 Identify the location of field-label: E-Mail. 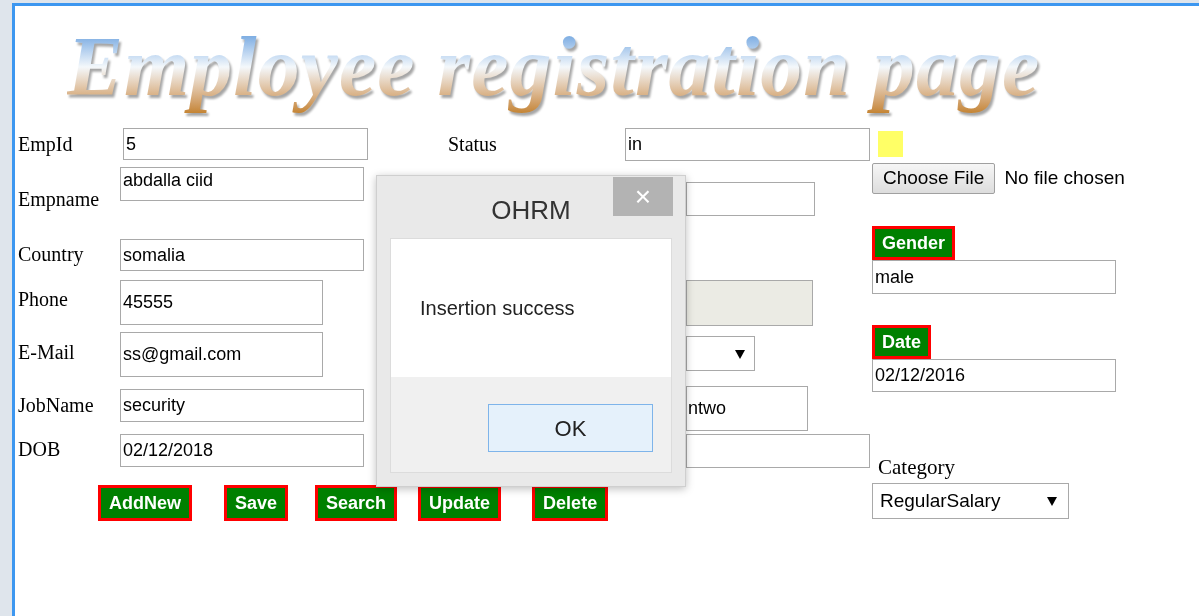
(47, 352).